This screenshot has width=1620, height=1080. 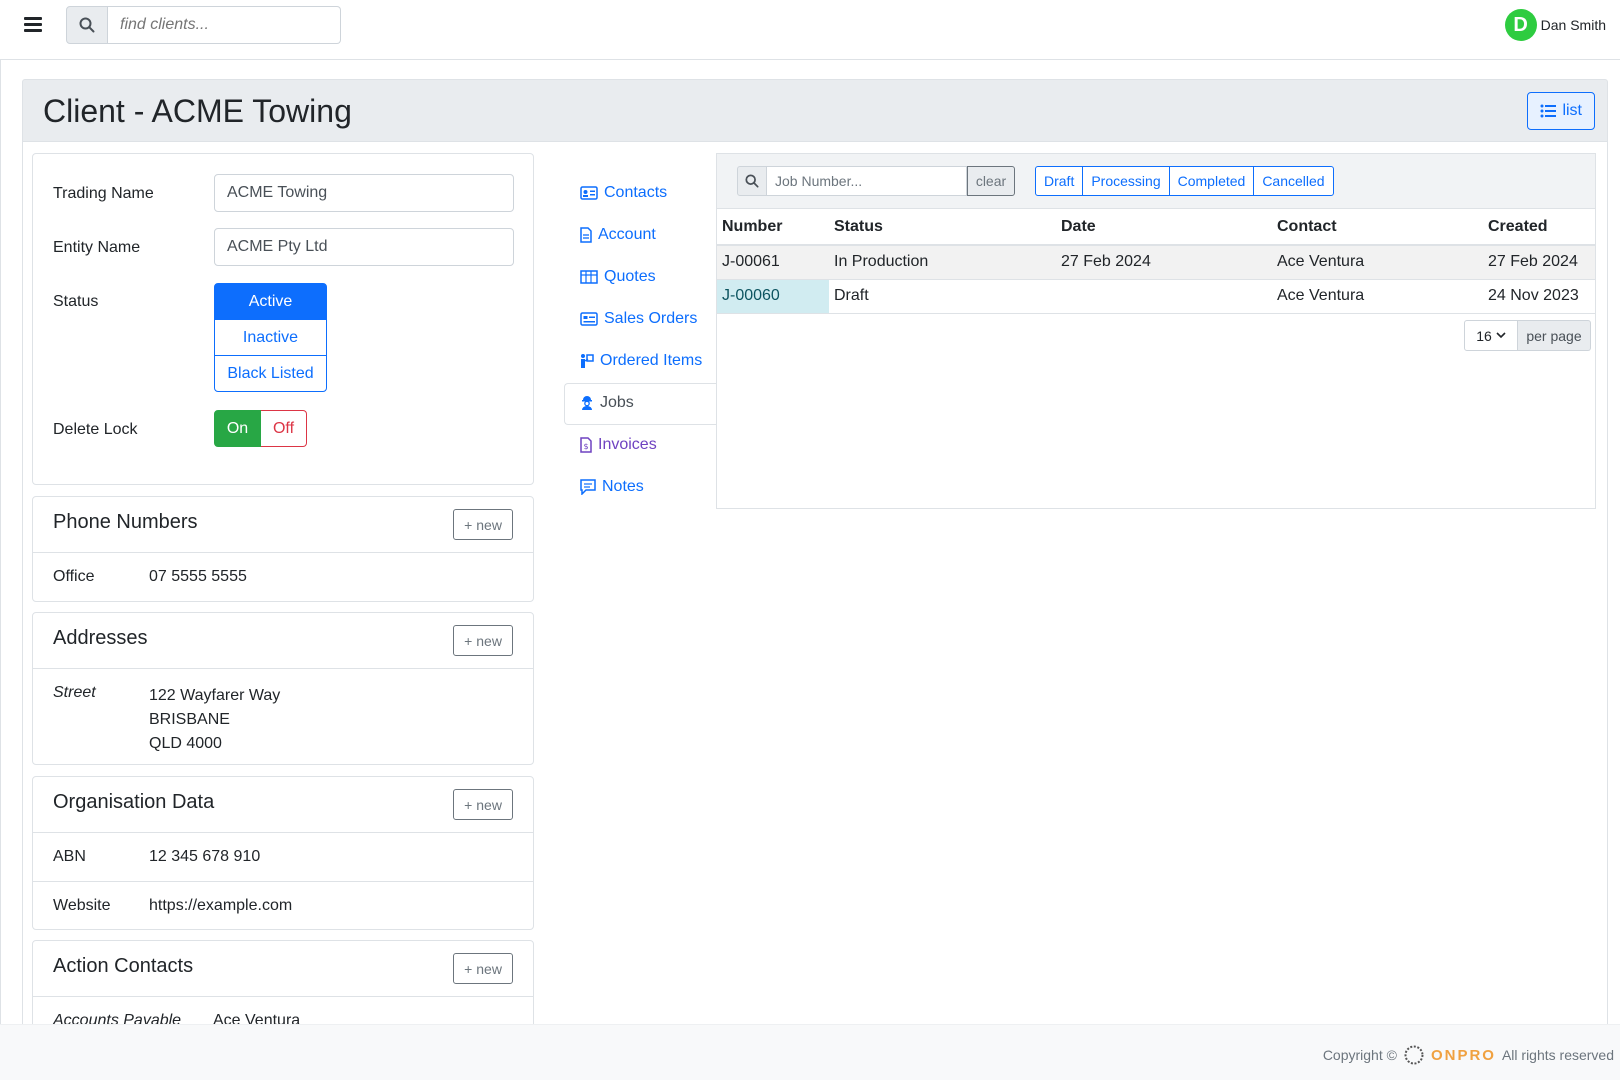 What do you see at coordinates (284, 428) in the screenshot?
I see `delete-lock-off-button: Off` at bounding box center [284, 428].